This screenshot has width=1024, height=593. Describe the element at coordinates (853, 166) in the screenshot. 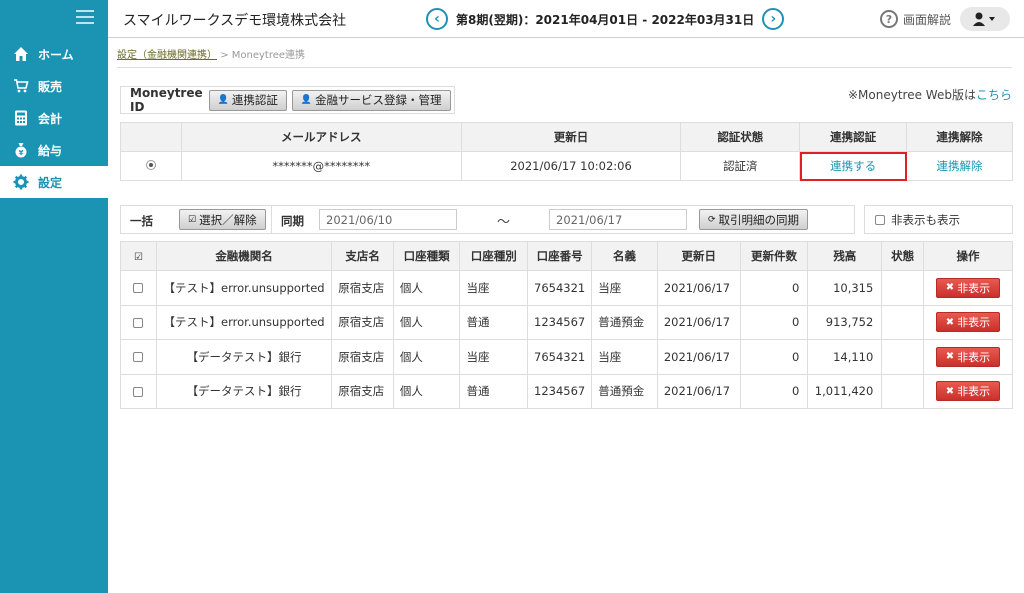

I see `link-account-link: 連携する` at that location.